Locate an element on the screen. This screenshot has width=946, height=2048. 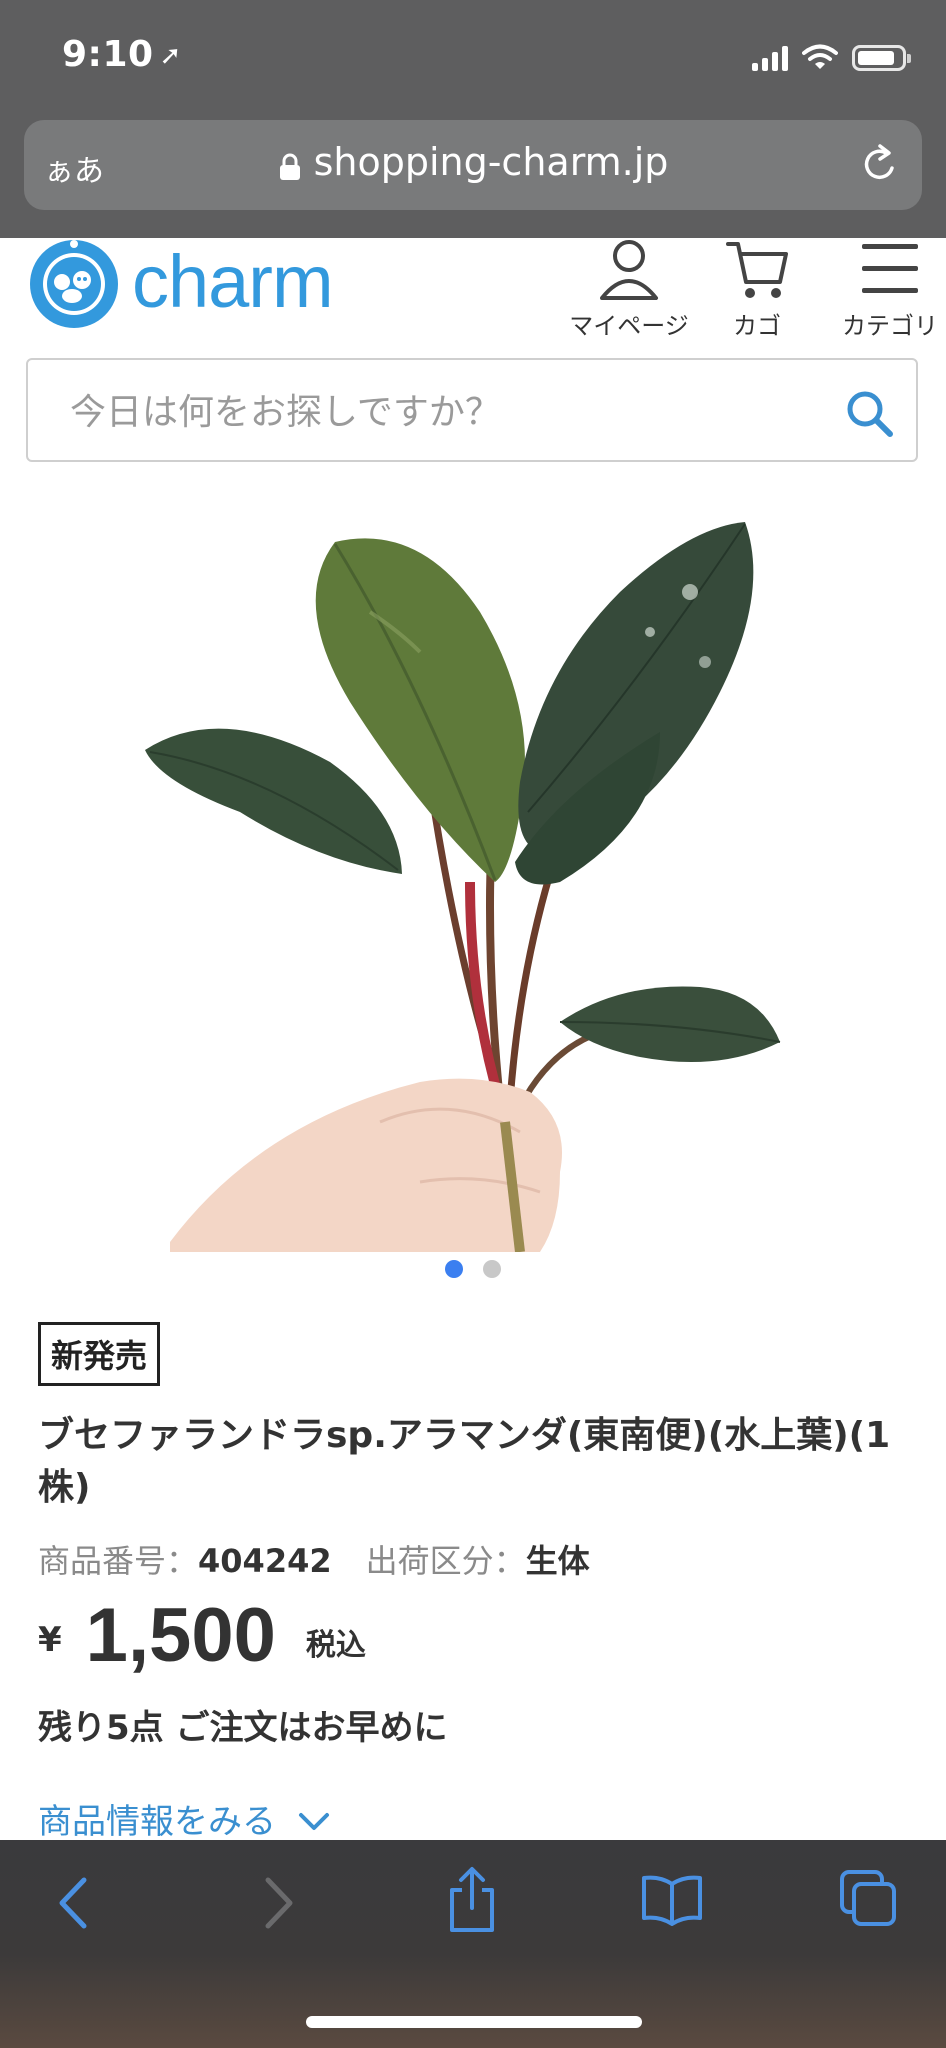
charm-logo-text: charm is located at coordinates (233, 282).